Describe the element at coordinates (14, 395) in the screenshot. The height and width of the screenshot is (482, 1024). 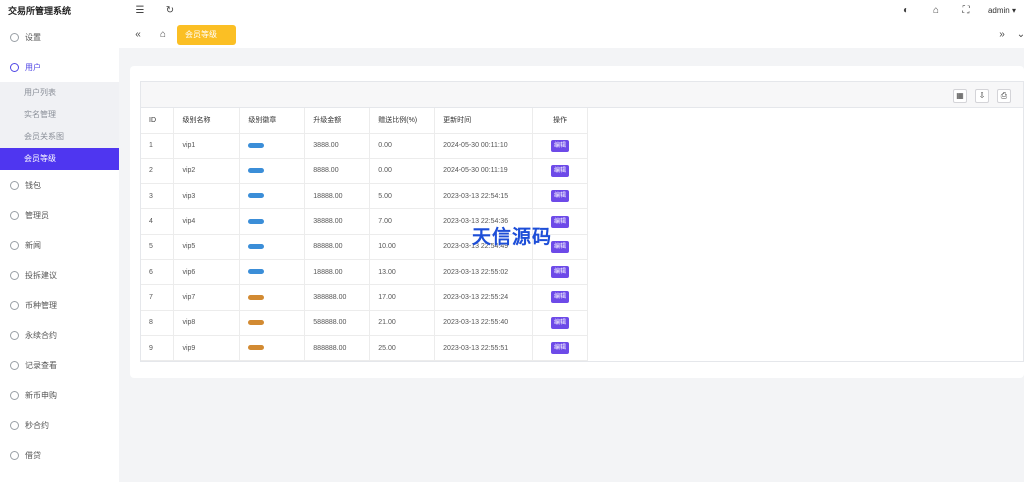
I see `coin-icon` at that location.